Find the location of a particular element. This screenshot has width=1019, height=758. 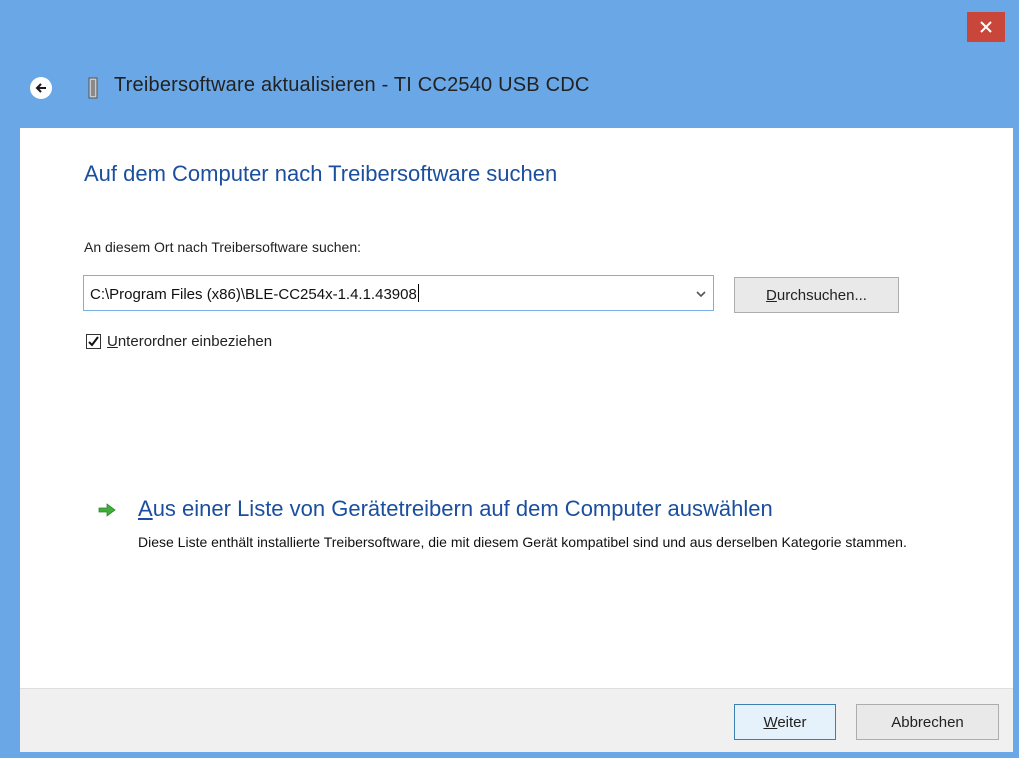

back-button is located at coordinates (41, 88).